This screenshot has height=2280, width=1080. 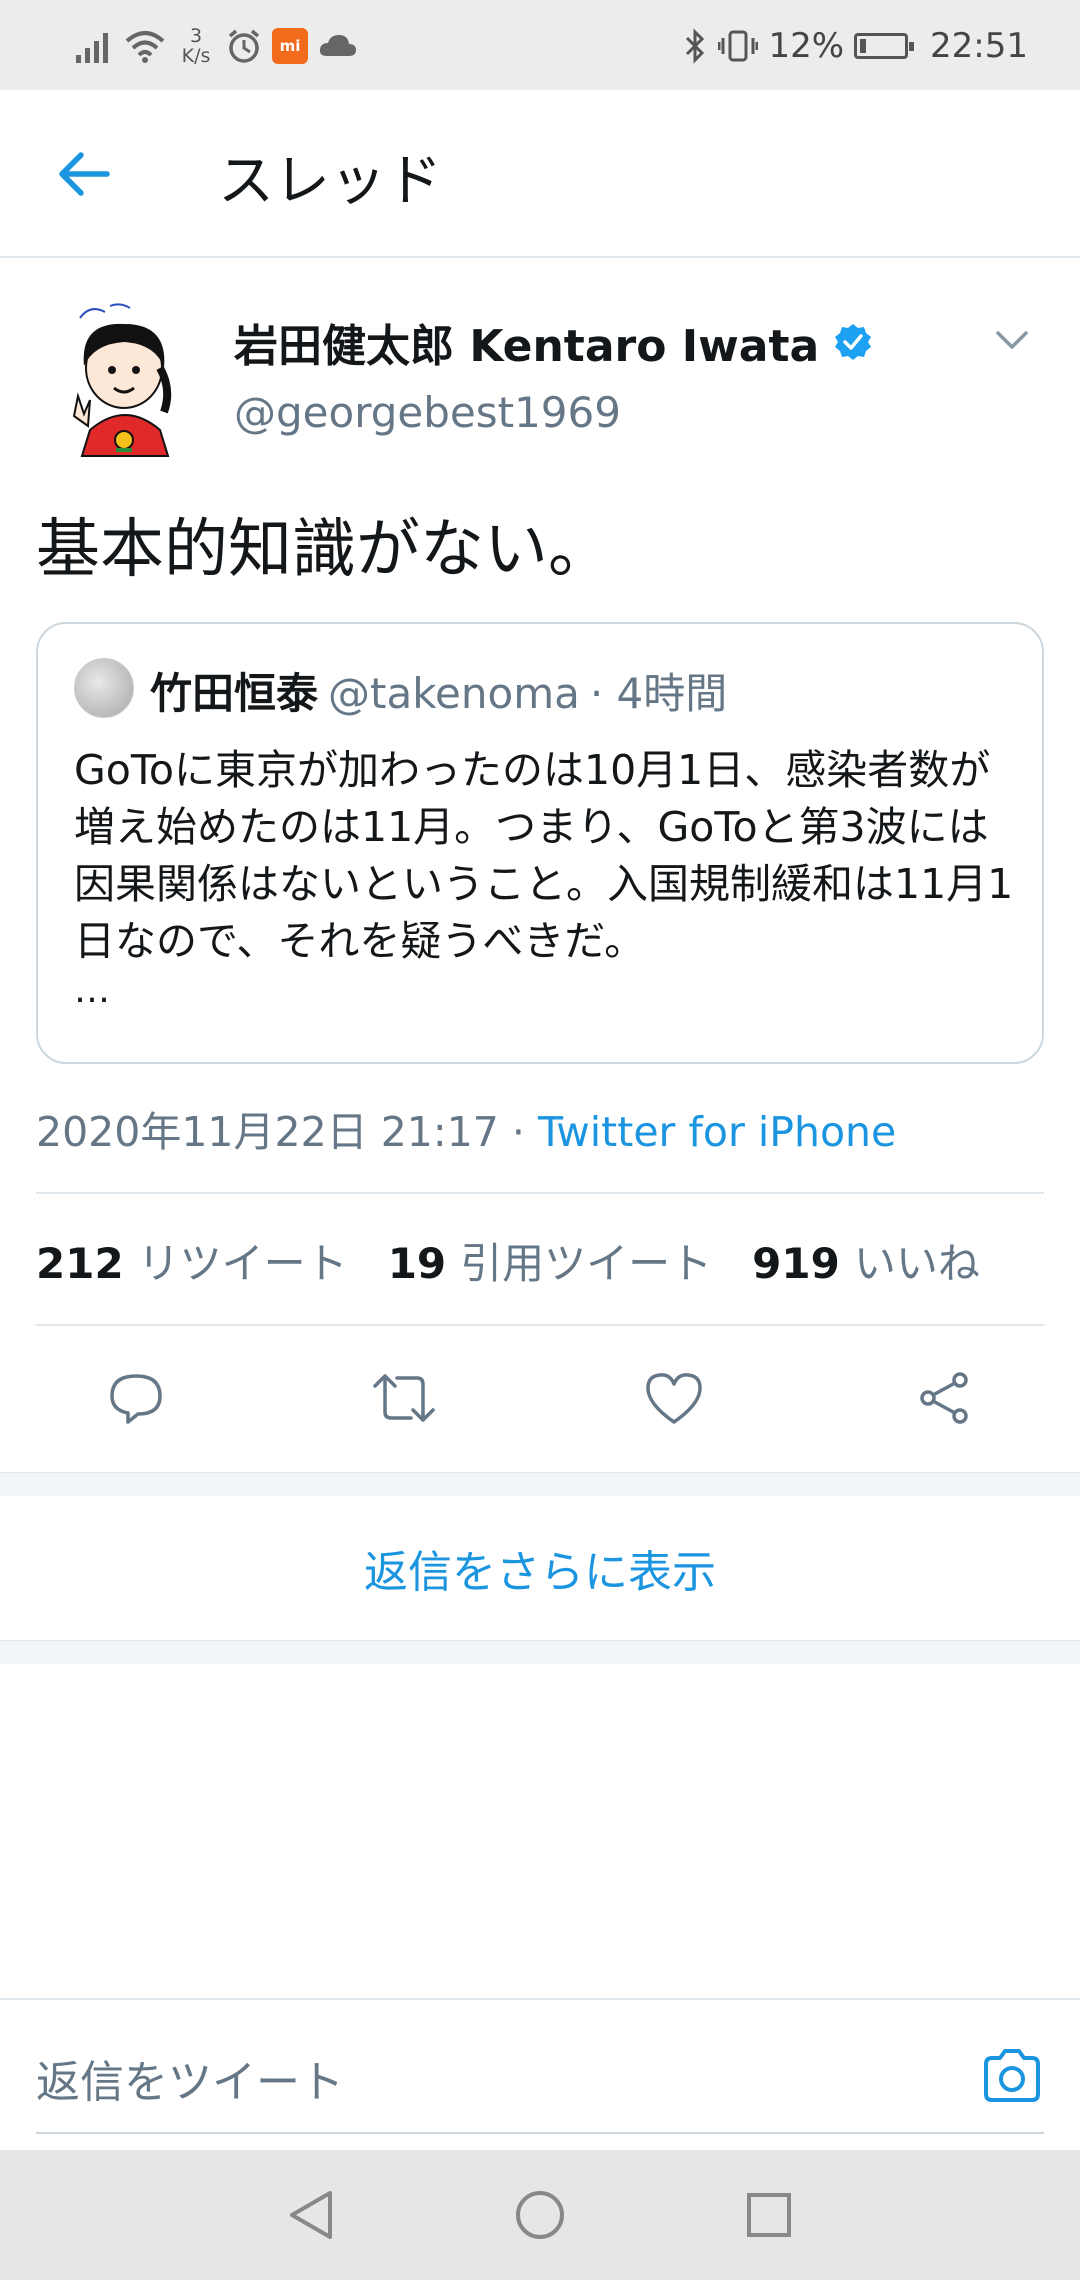 I want to click on tweet-timestamp: 2020年11月22日 21:17 ·, so click(x=287, y=1132).